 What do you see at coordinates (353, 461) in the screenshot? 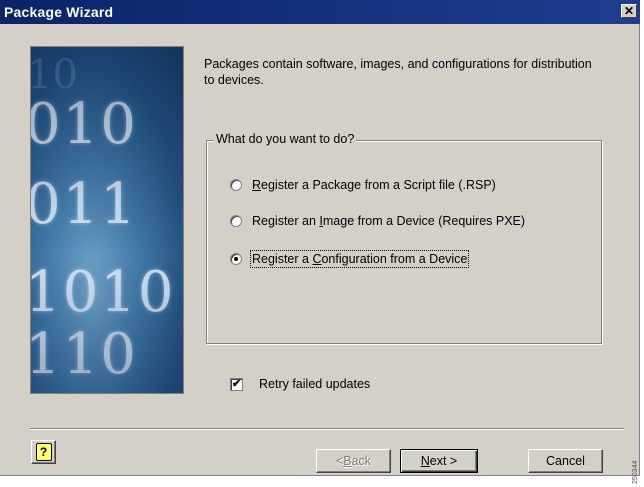
I see `back-button: < Back` at bounding box center [353, 461].